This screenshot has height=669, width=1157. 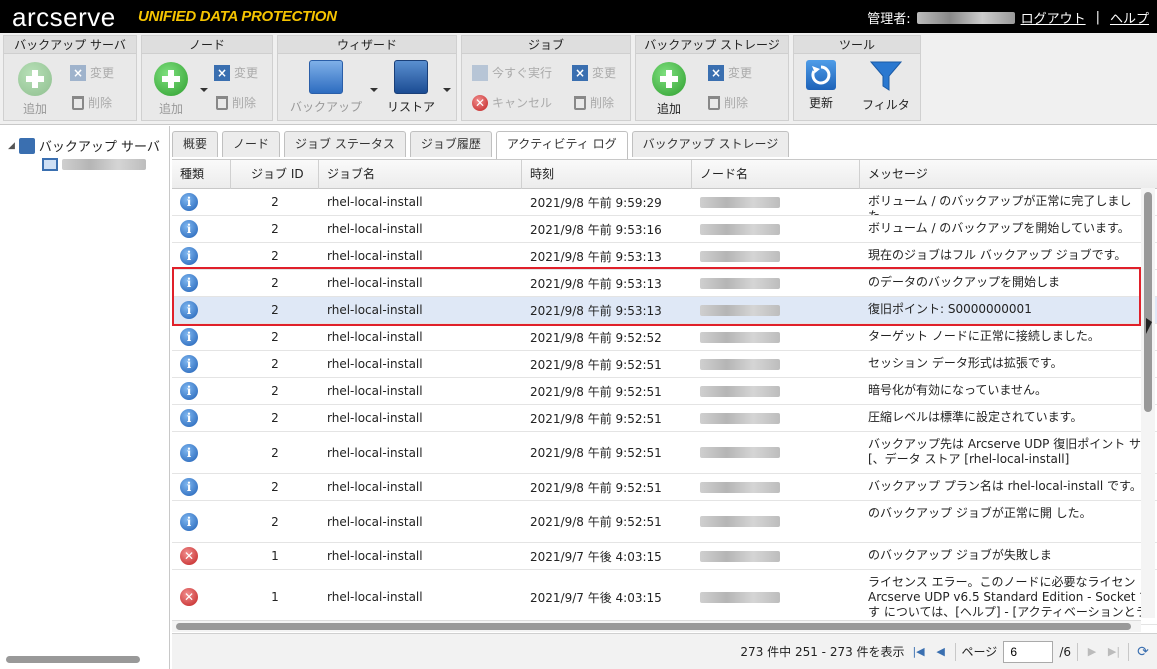 I want to click on mouse-cursor-icon, so click(x=1149, y=326).